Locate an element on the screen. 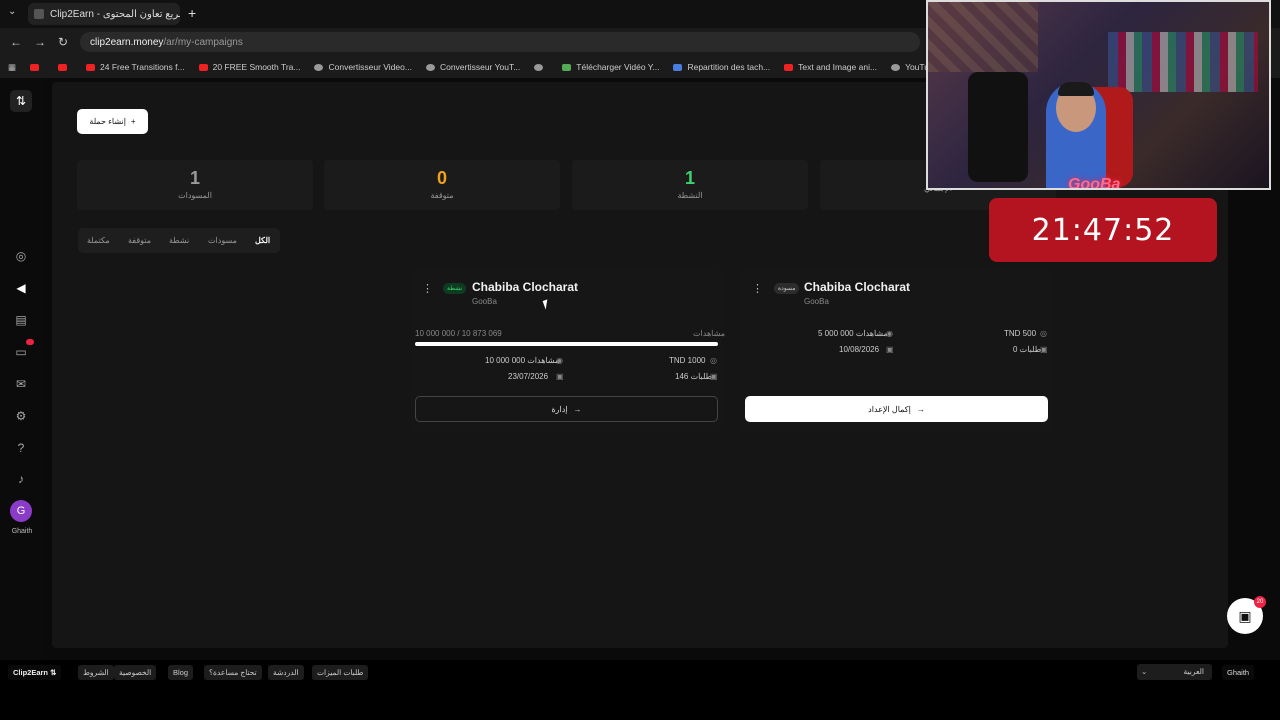 This screenshot has height=720, width=1280. filter-paused: متوقفة is located at coordinates (139, 240).